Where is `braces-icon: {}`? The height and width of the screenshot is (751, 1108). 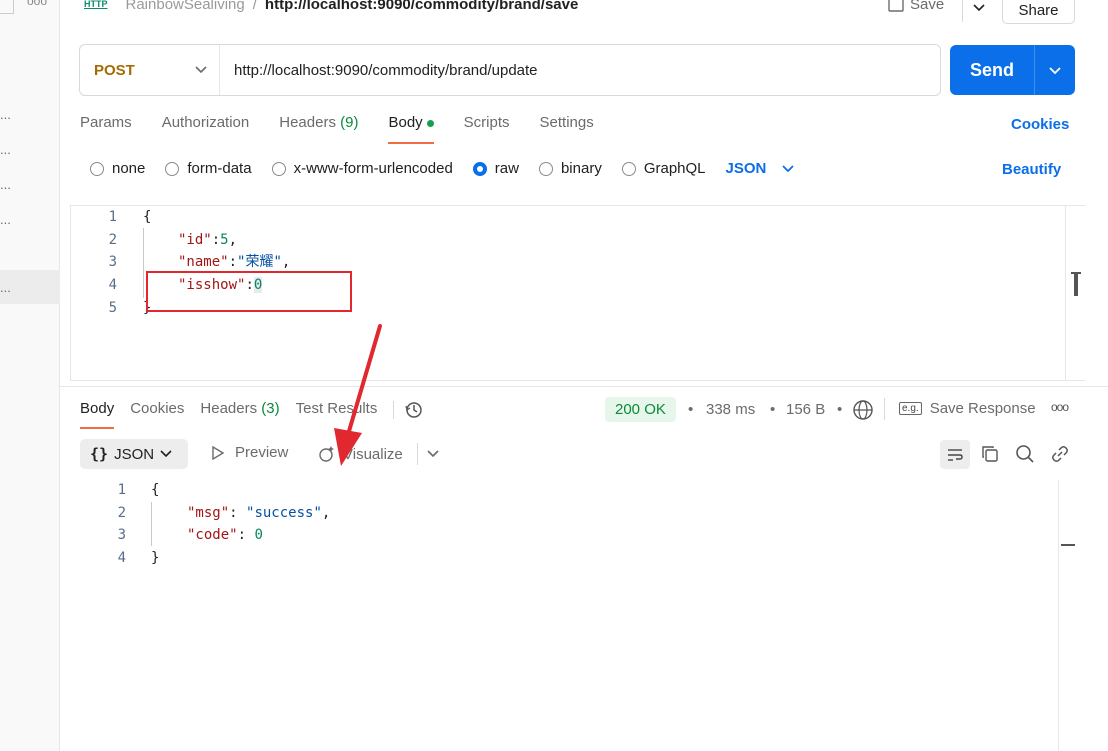 braces-icon: {} is located at coordinates (99, 454).